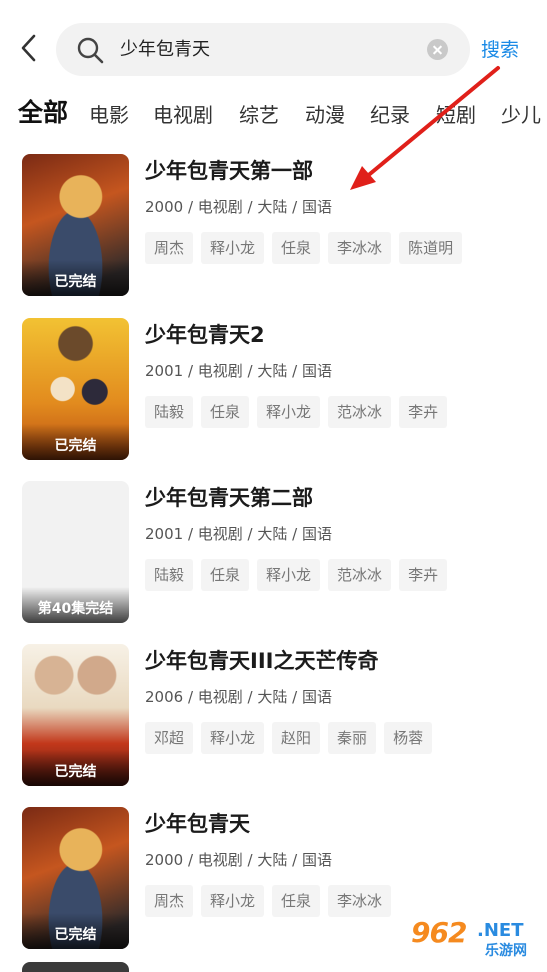 This screenshot has height=972, width=547. I want to click on result-title: 少年包青天III之天芒传奇, so click(261, 661).